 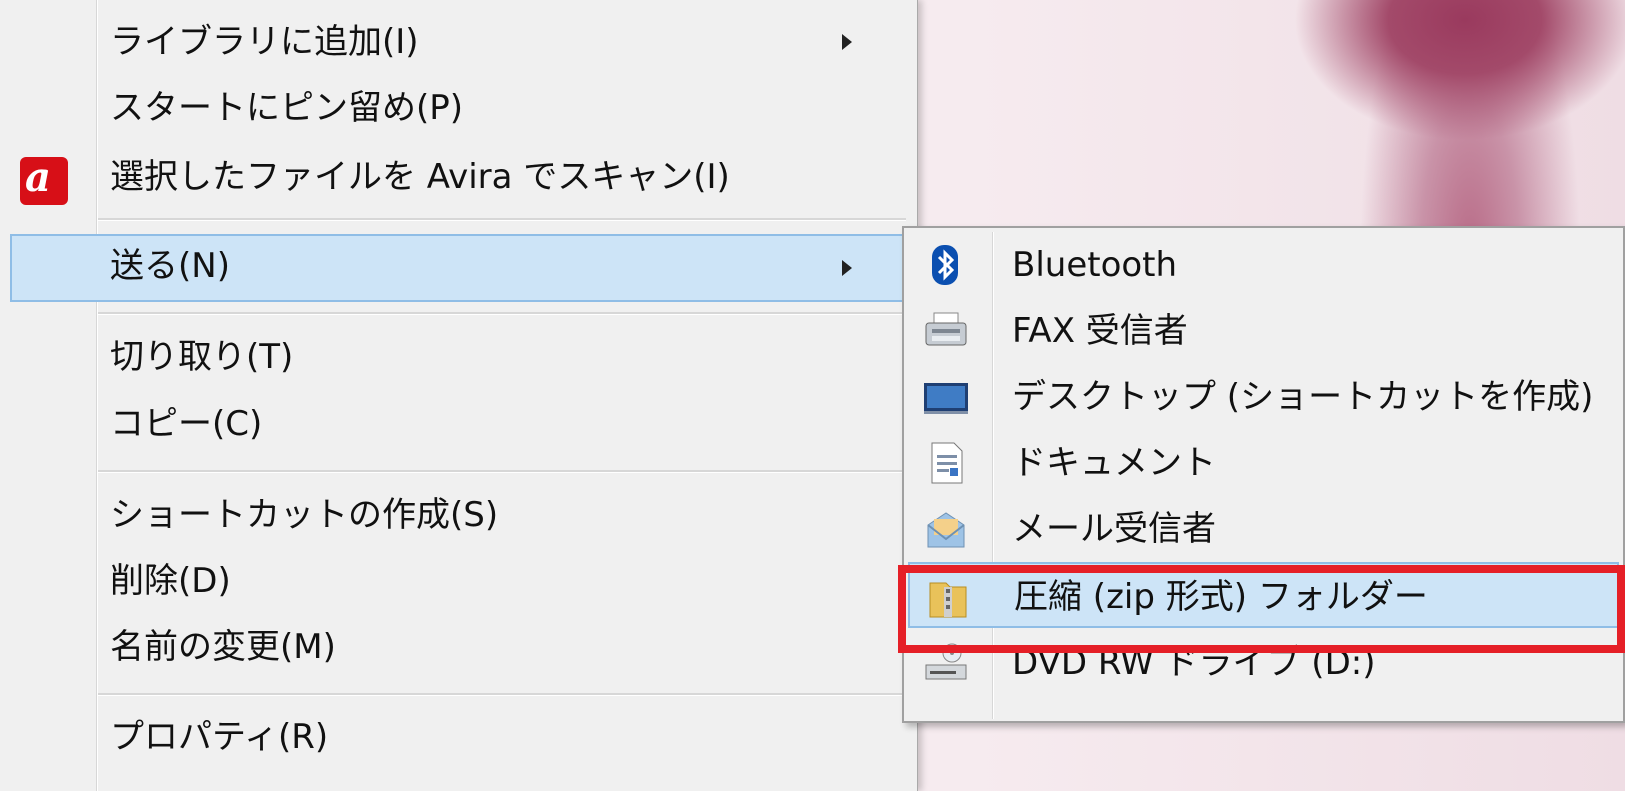 I want to click on menu-item-label: コピー(C), so click(x=186, y=424).